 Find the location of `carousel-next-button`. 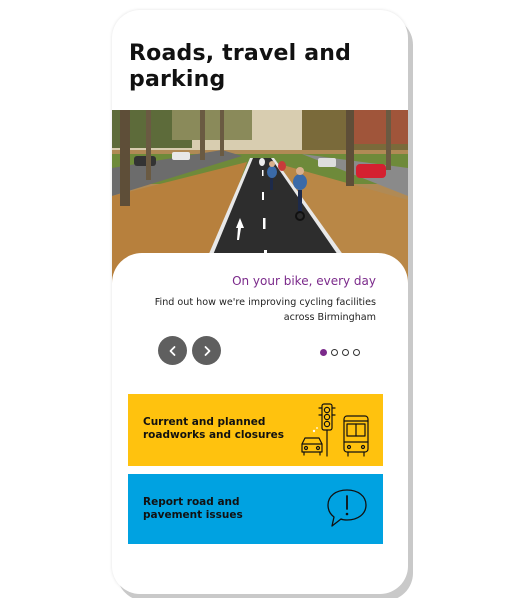

carousel-next-button is located at coordinates (206, 350).